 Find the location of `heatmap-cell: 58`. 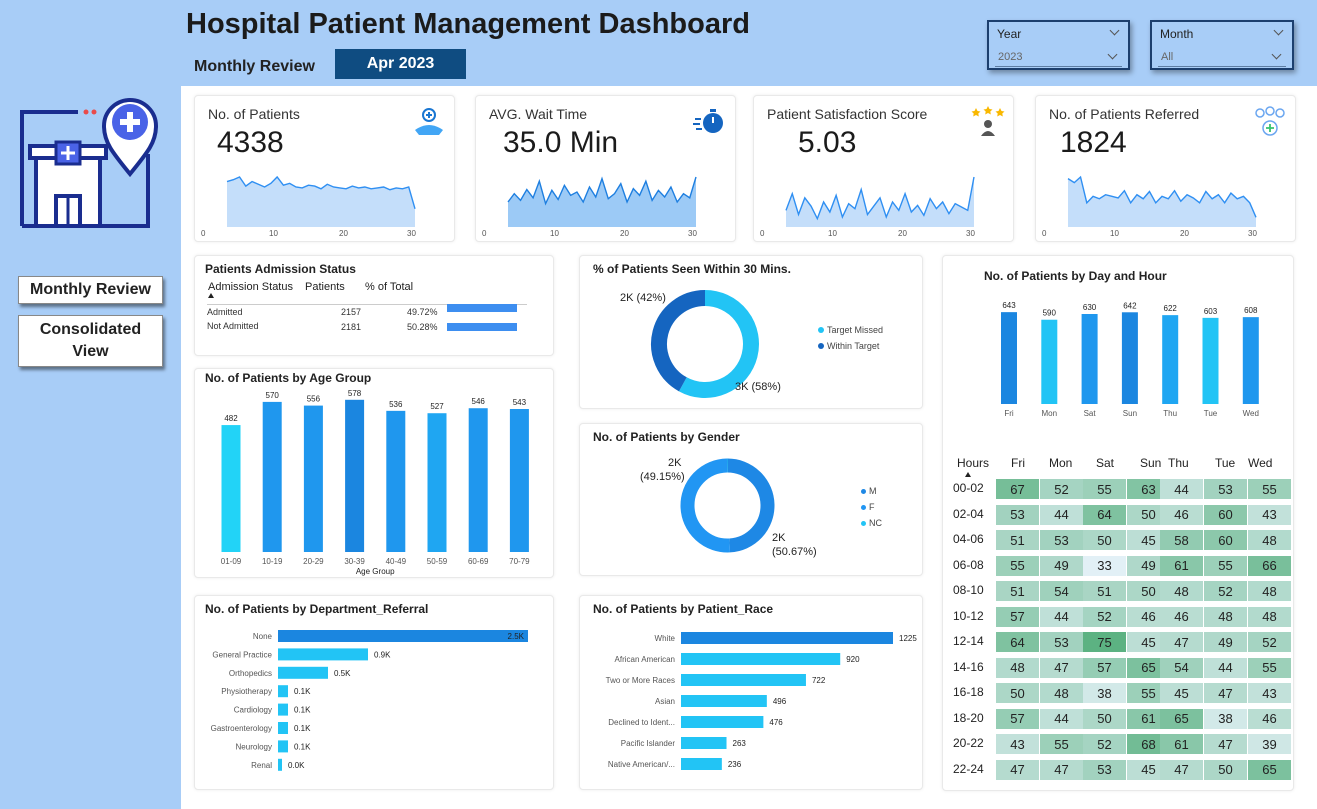

heatmap-cell: 58 is located at coordinates (1181, 540).